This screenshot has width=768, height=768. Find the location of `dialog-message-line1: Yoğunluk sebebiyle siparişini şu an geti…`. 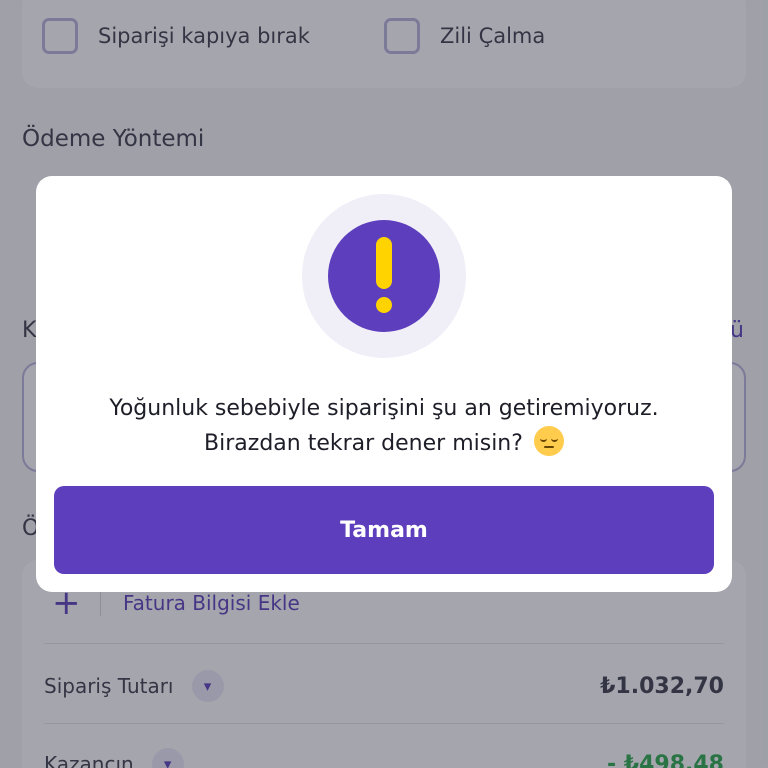

dialog-message-line1: Yoğunluk sebebiyle siparişini şu an geti… is located at coordinates (384, 408).